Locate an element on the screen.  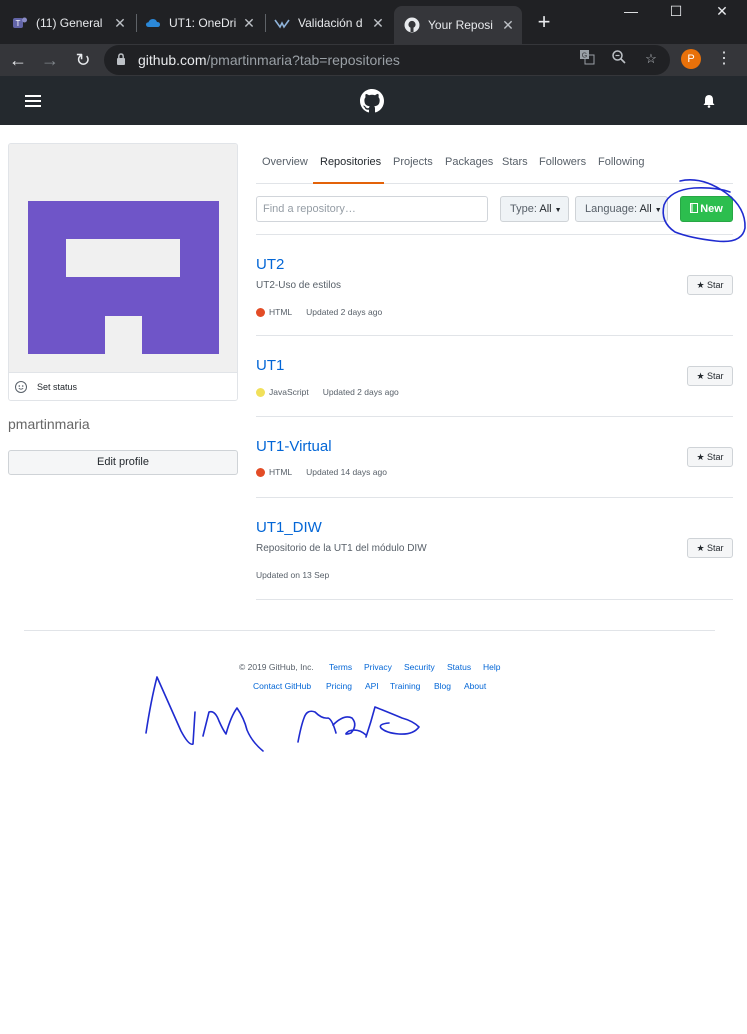
footer-link-status: Status is located at coordinates (459, 667).